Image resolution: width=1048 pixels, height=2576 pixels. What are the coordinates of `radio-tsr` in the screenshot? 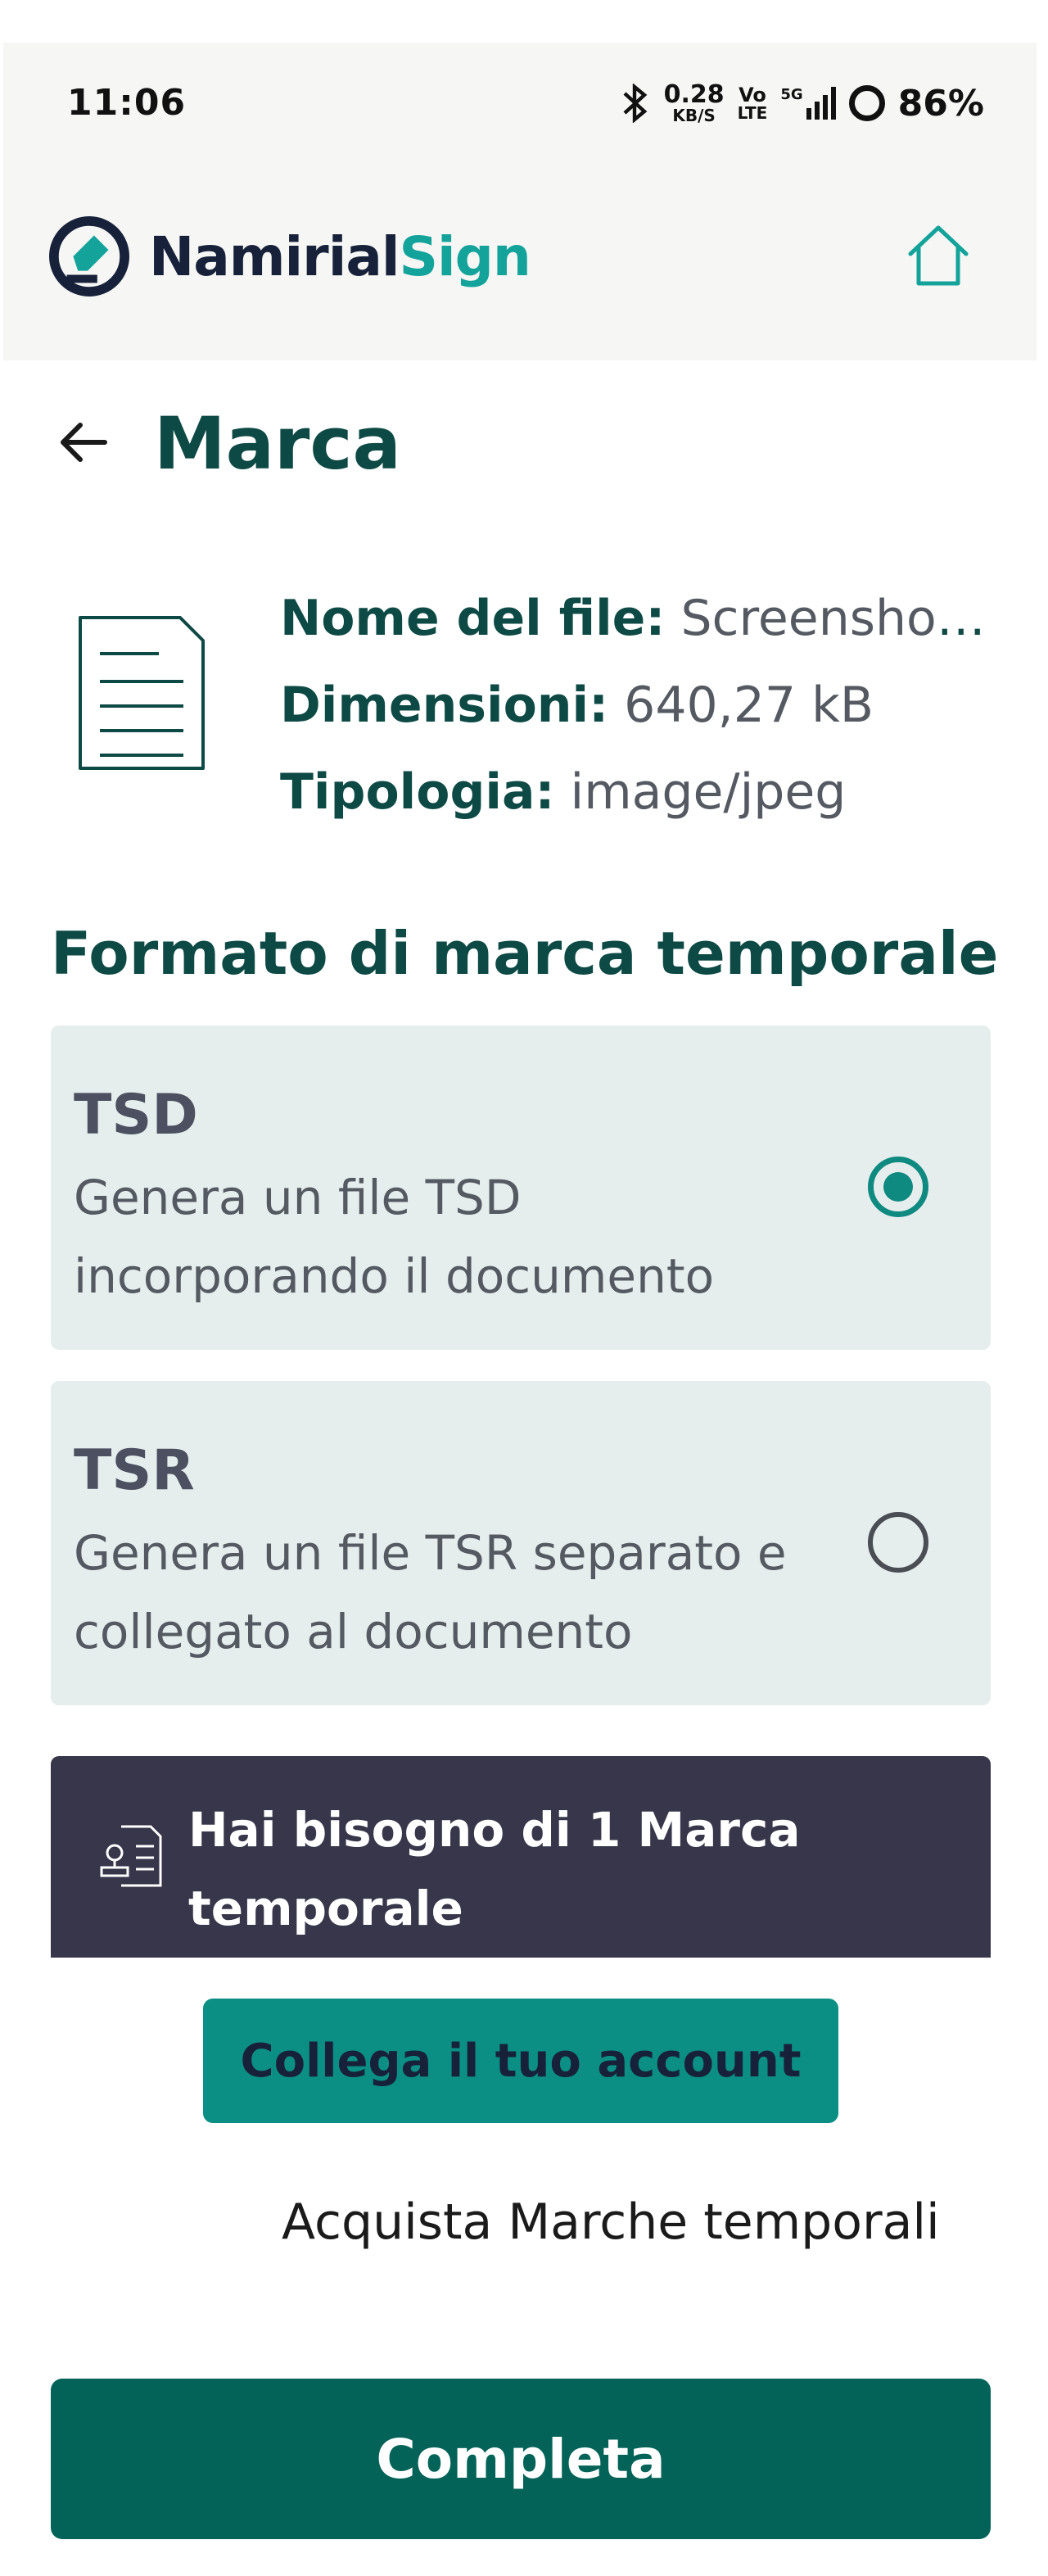 It's located at (898, 1542).